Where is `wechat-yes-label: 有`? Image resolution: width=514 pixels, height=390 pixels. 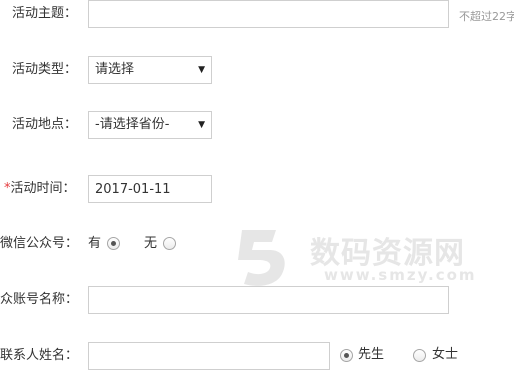
wechat-yes-label: 有 is located at coordinates (95, 243).